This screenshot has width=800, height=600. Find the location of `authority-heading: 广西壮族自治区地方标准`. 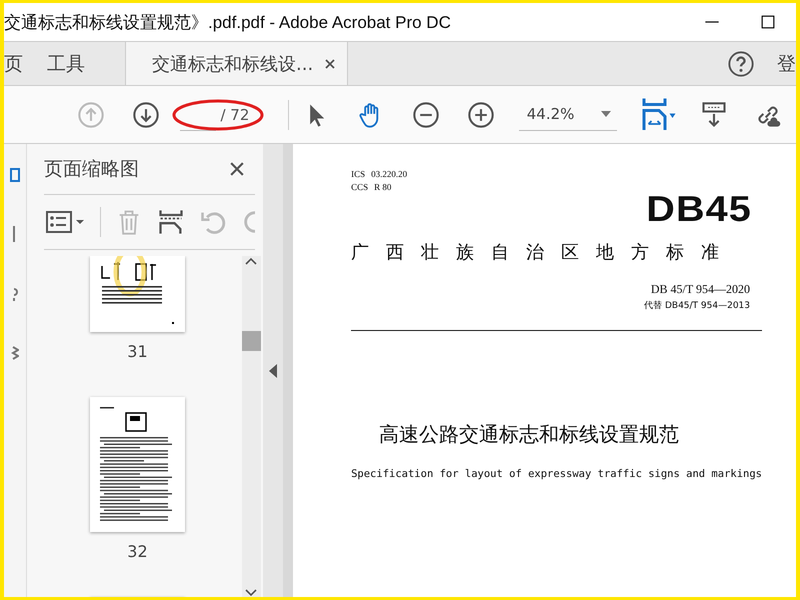

authority-heading: 广西壮族自治区地方标准 is located at coordinates (544, 252).